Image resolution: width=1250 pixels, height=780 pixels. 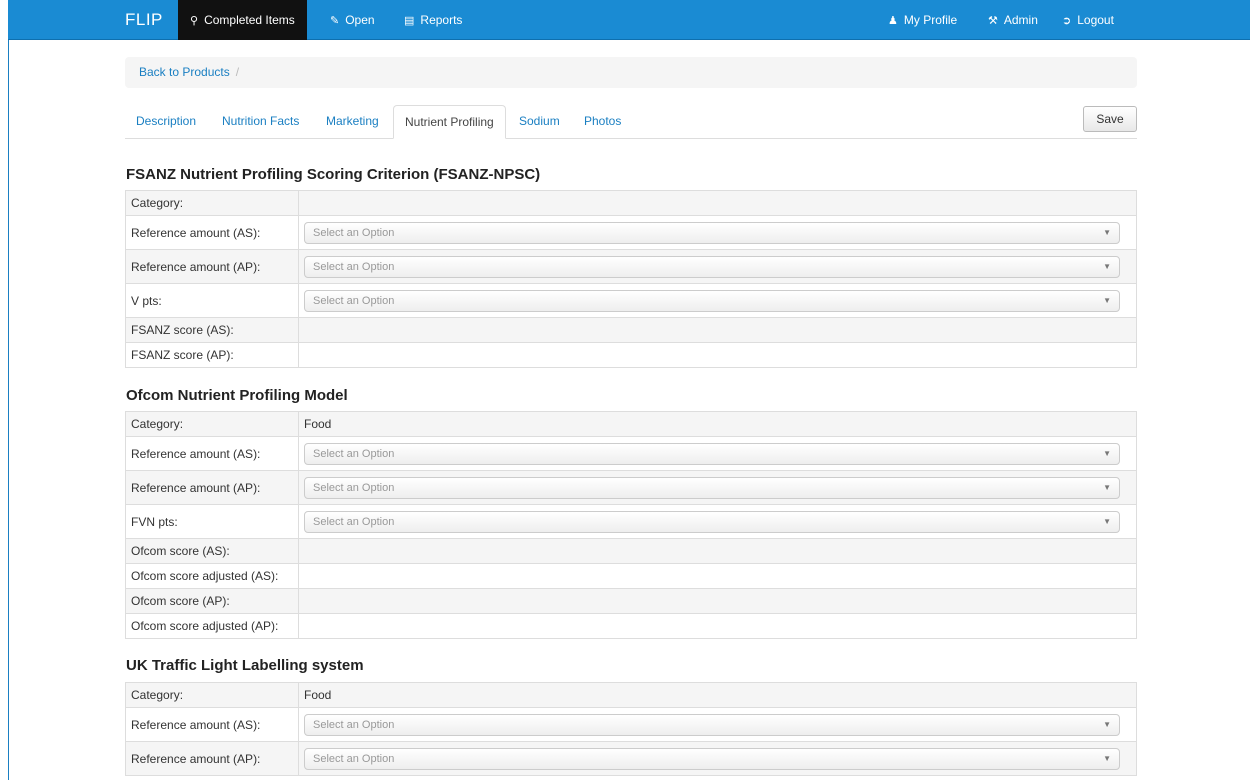 I want to click on edit-icon: ✎, so click(x=335, y=21).